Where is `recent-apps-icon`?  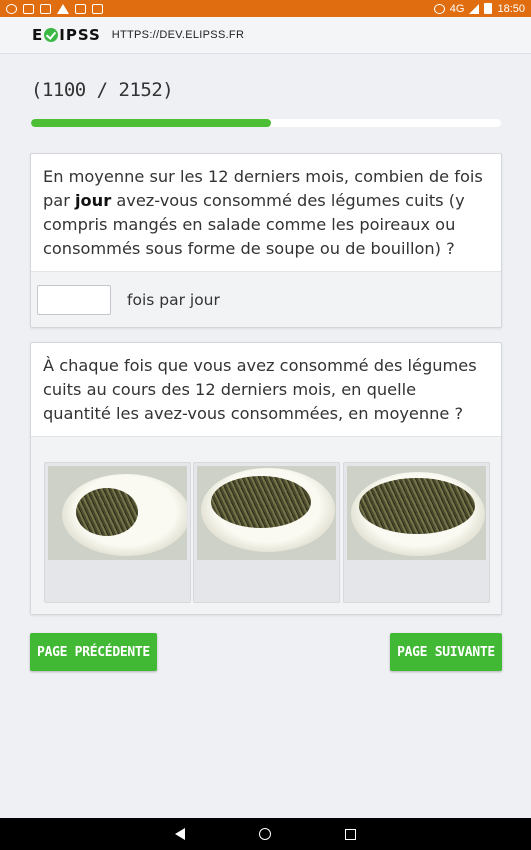
recent-apps-icon is located at coordinates (350, 834).